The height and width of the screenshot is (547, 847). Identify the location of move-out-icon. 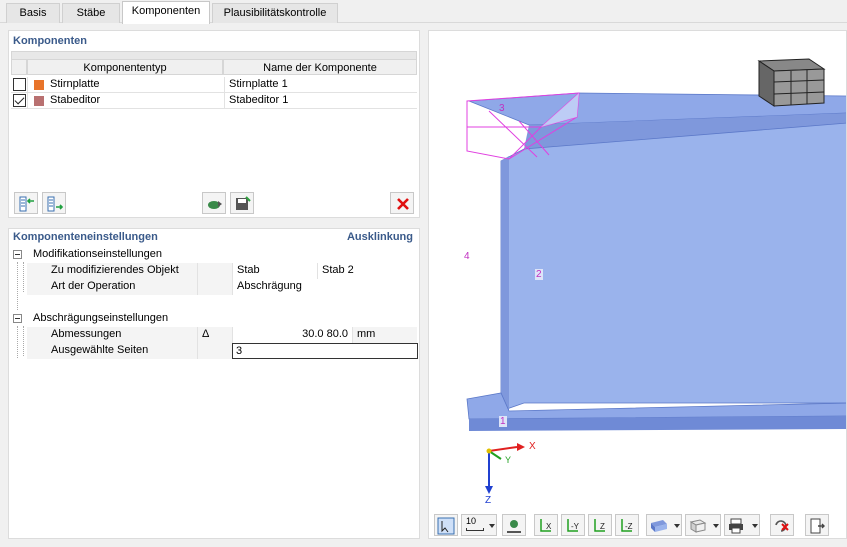
(55, 204).